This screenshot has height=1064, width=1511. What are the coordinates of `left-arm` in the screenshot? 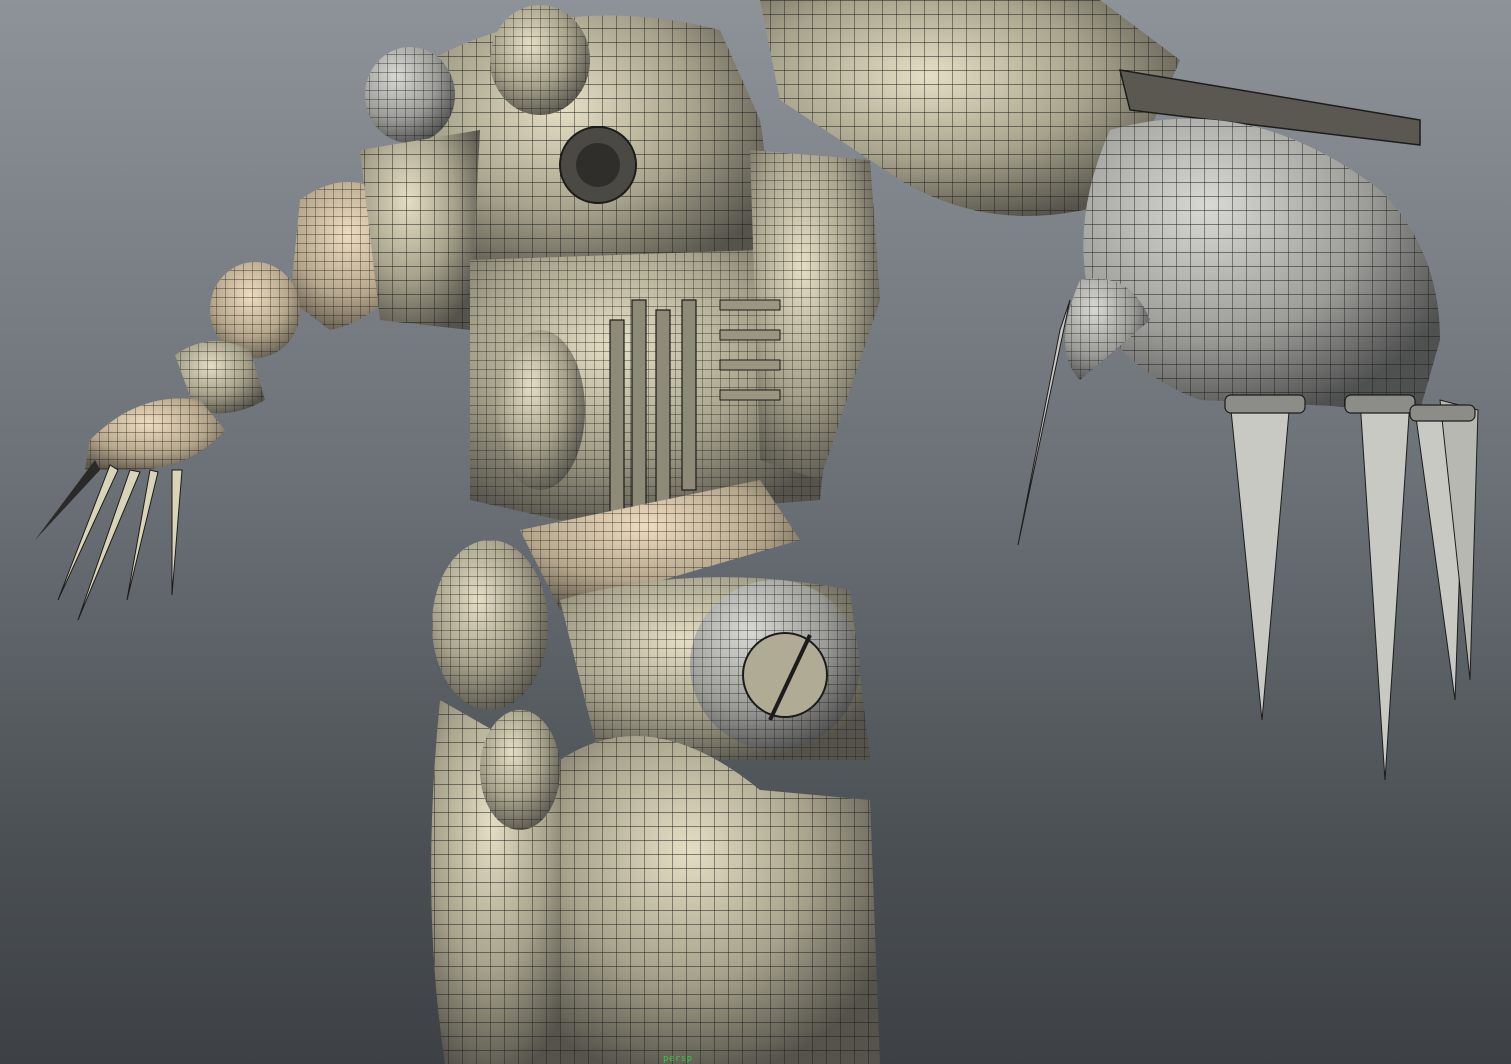 It's located at (227, 401).